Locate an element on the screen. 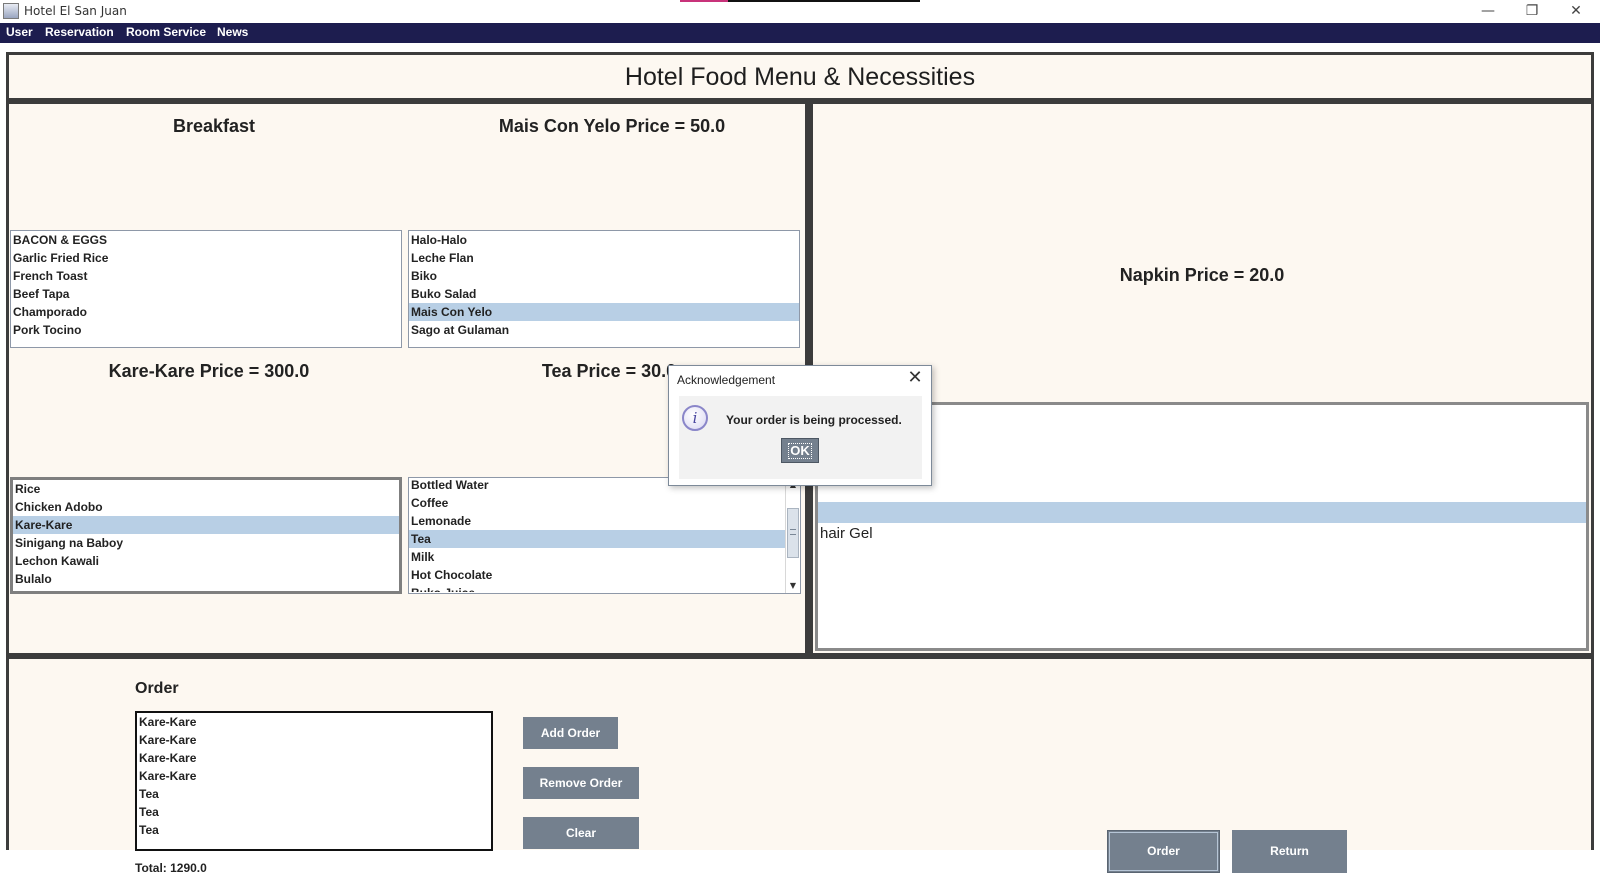  list-item-selected: Mais Con Yelo is located at coordinates (604, 312).